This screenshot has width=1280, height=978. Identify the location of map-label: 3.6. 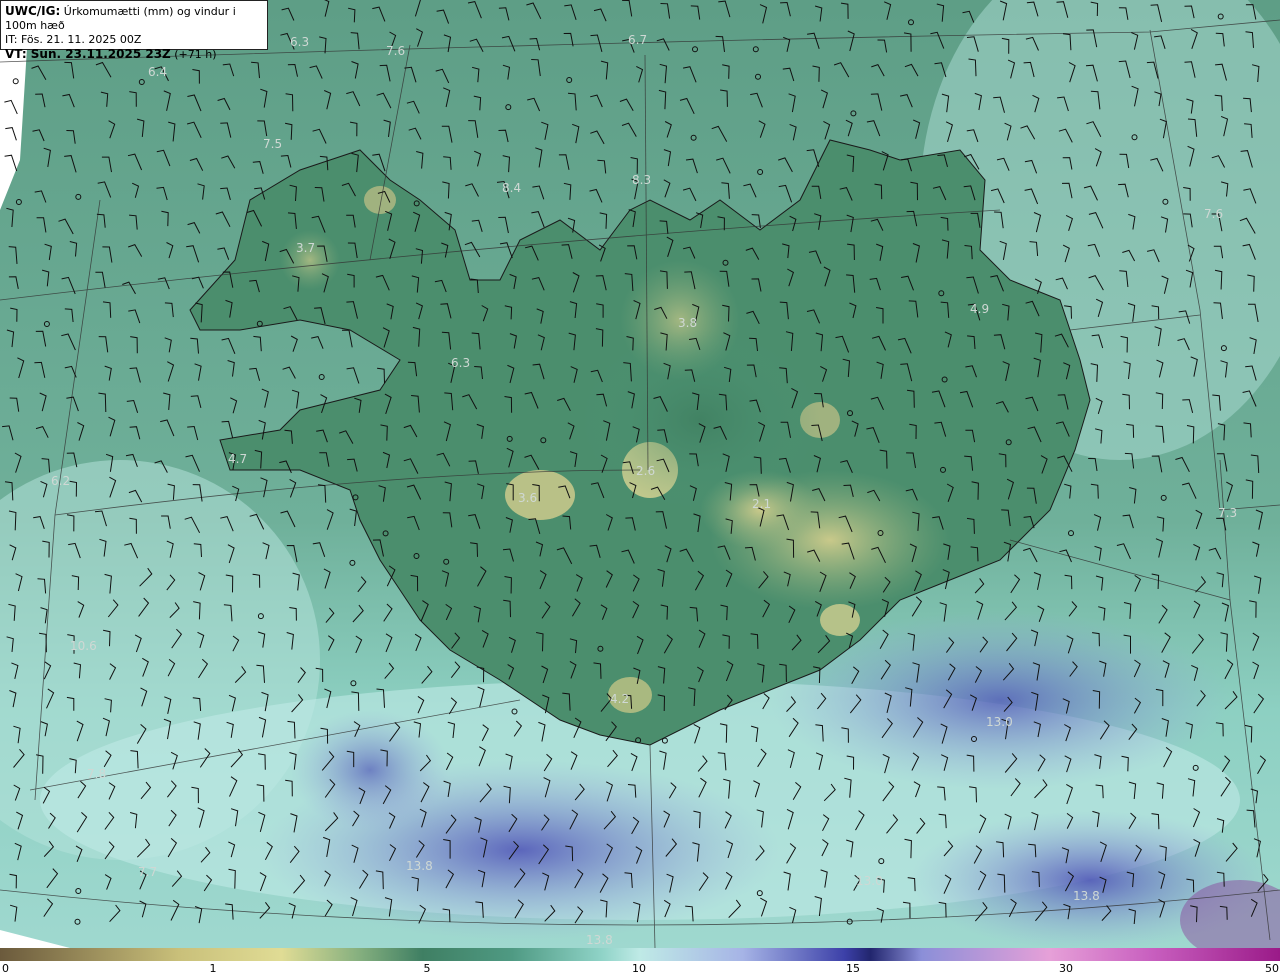
(527, 498).